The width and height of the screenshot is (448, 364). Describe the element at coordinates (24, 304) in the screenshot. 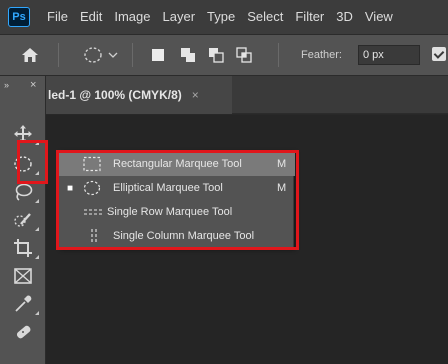

I see `eyedropper-icon` at that location.